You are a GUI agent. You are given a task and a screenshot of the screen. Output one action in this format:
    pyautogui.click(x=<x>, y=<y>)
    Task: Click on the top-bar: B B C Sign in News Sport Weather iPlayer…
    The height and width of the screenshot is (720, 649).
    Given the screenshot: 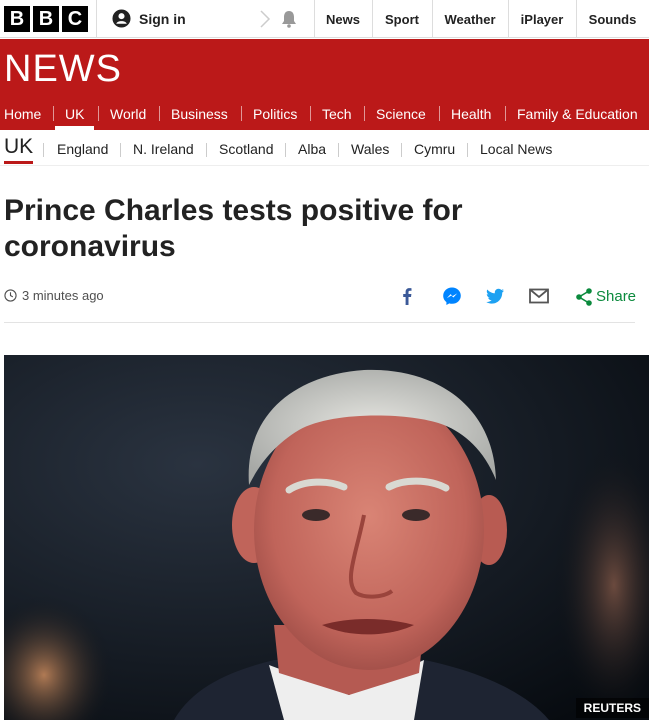 What is the action you would take?
    pyautogui.click(x=324, y=19)
    